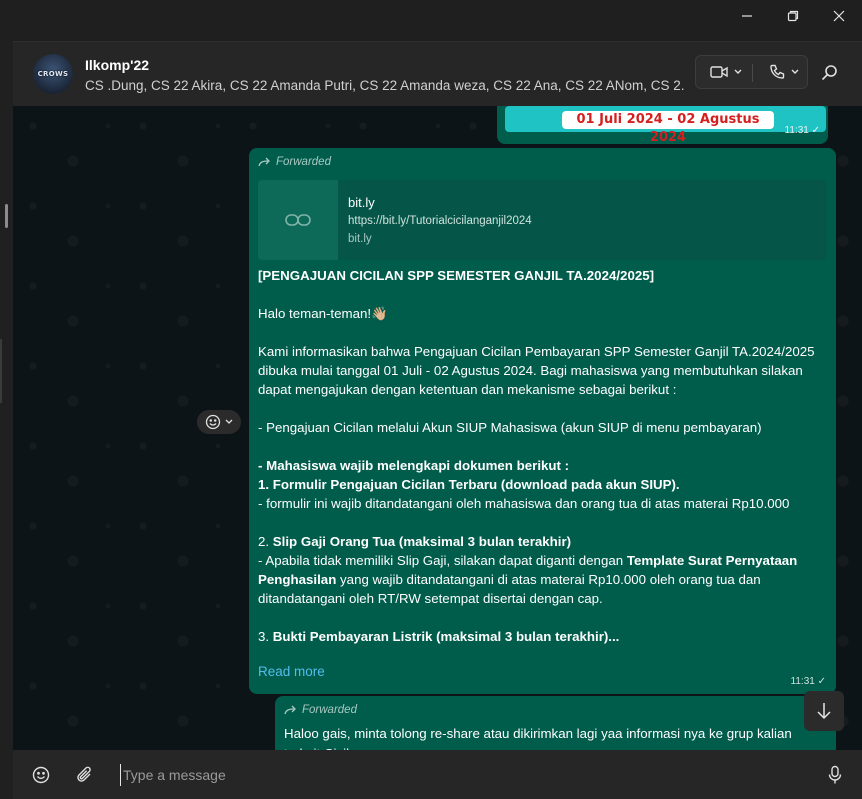 Image resolution: width=862 pixels, height=799 pixels. I want to click on group-avatar: CROWS, so click(53, 74).